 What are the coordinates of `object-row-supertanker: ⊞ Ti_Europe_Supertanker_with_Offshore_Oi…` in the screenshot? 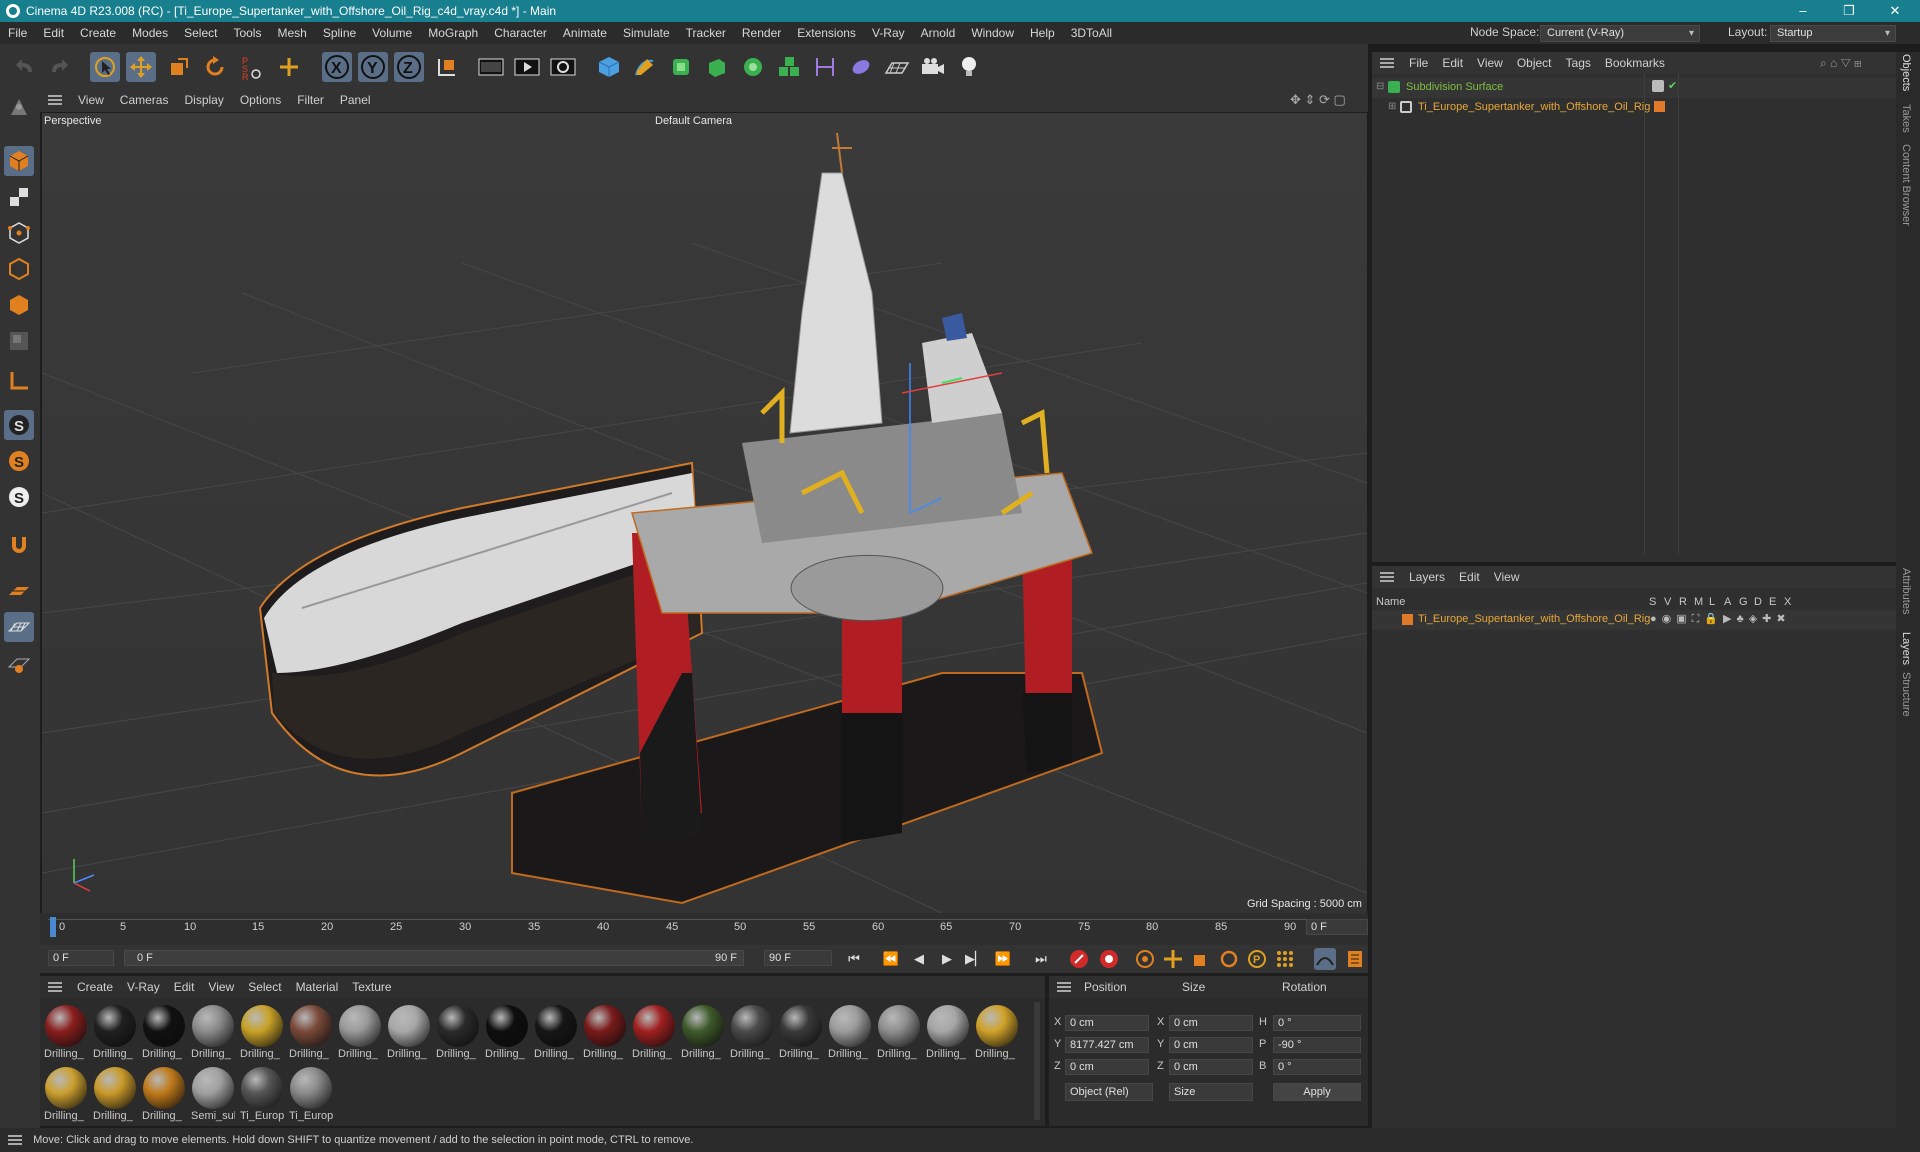 It's located at (1634, 108).